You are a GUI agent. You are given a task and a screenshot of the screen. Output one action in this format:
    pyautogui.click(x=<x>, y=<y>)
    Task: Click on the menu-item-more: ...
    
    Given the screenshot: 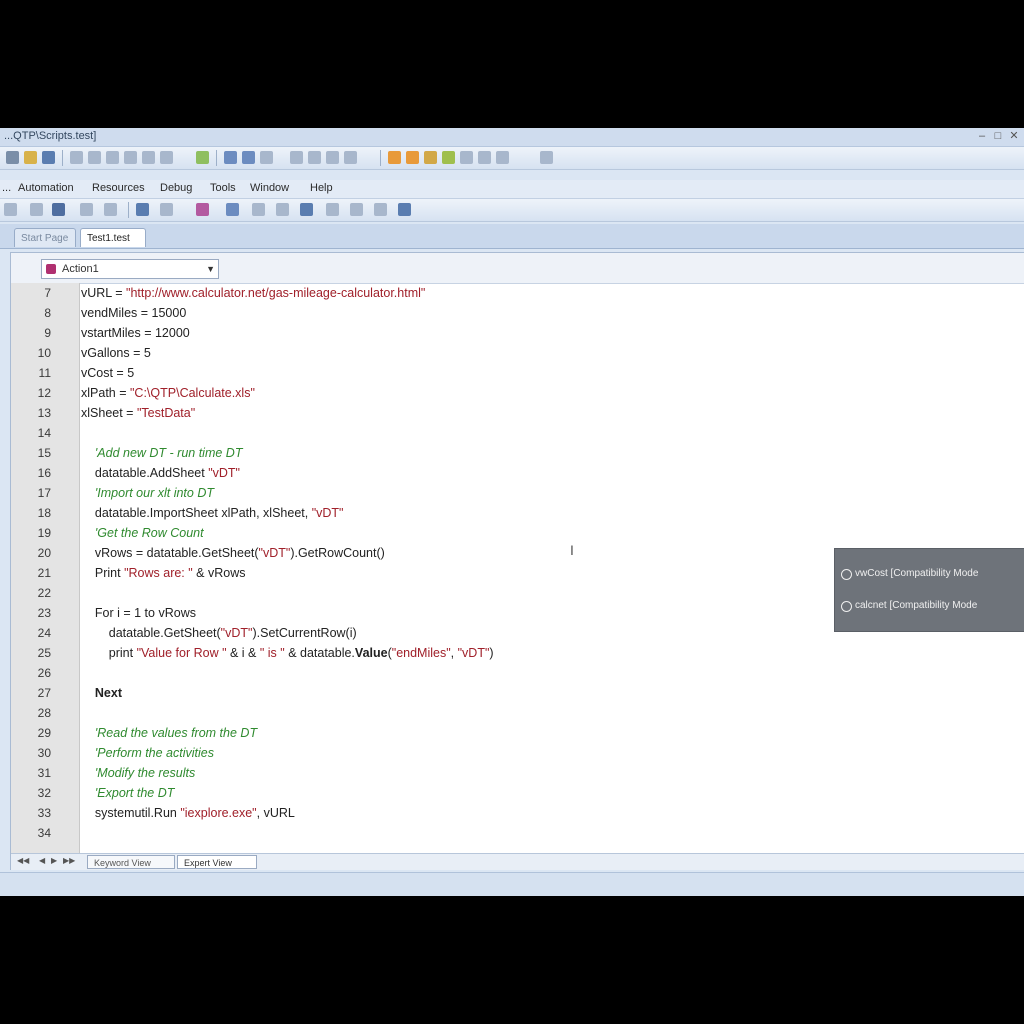 What is the action you would take?
    pyautogui.click(x=6, y=188)
    